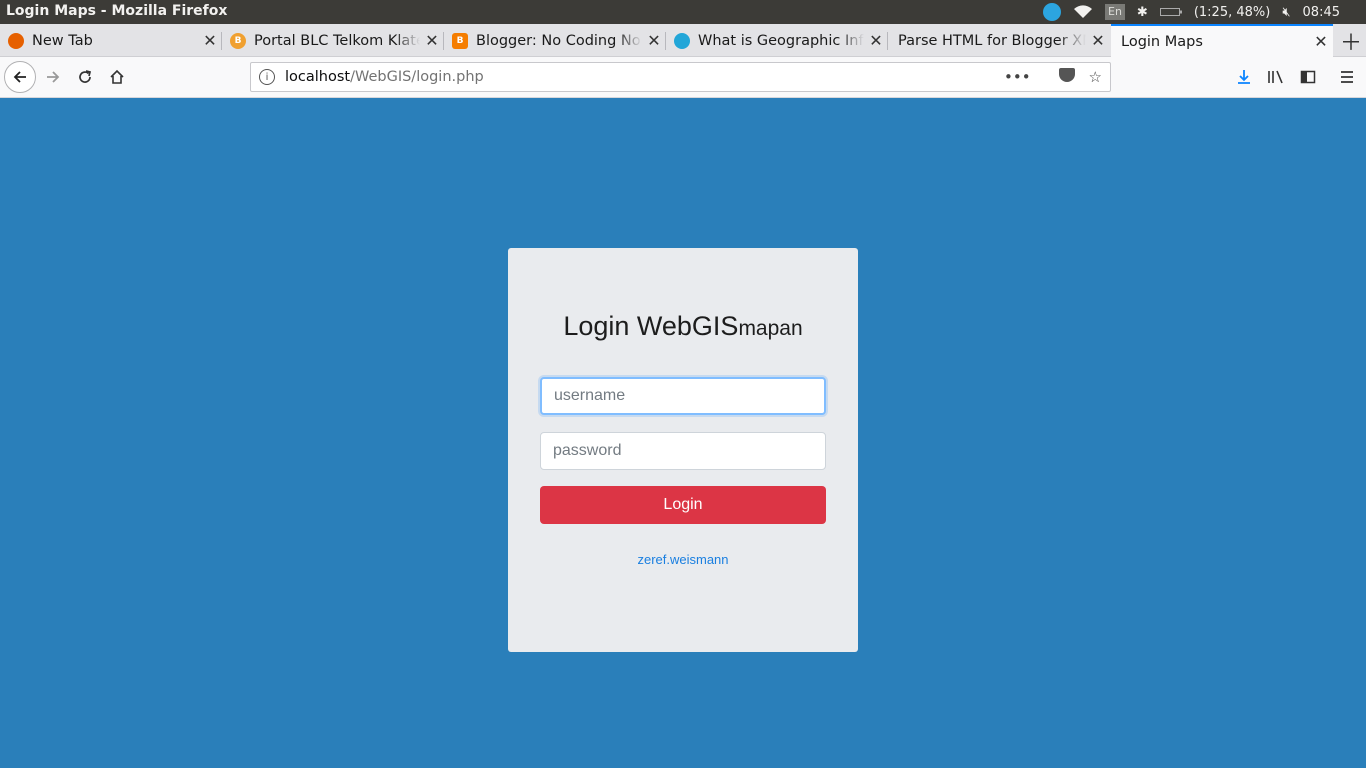 The image size is (1366, 768). I want to click on url-path: /WebGIS/login.php, so click(417, 77).